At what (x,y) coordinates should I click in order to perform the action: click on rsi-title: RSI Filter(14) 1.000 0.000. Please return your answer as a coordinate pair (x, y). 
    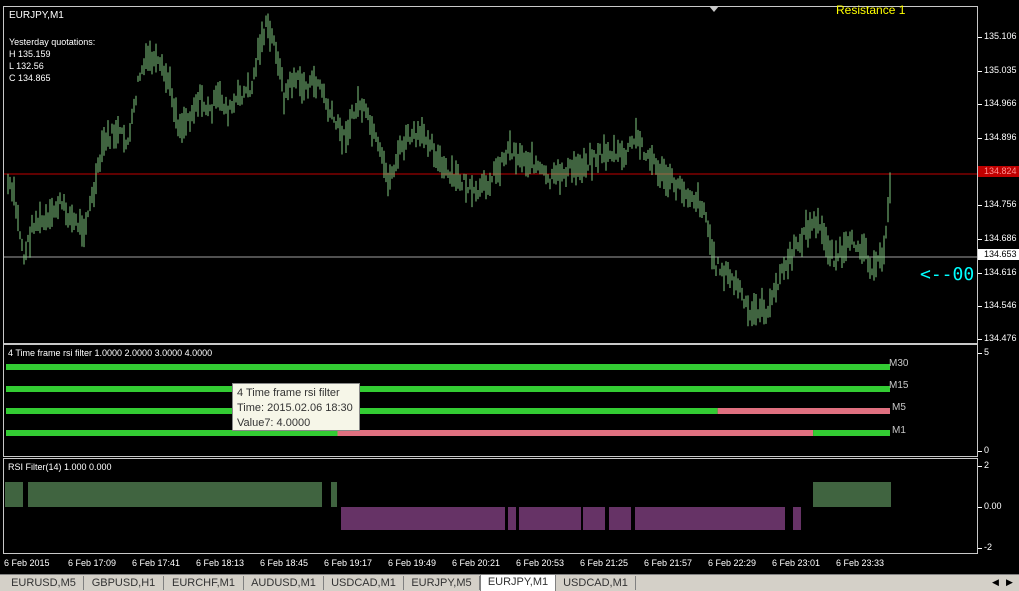
    Looking at the image, I should click on (60, 467).